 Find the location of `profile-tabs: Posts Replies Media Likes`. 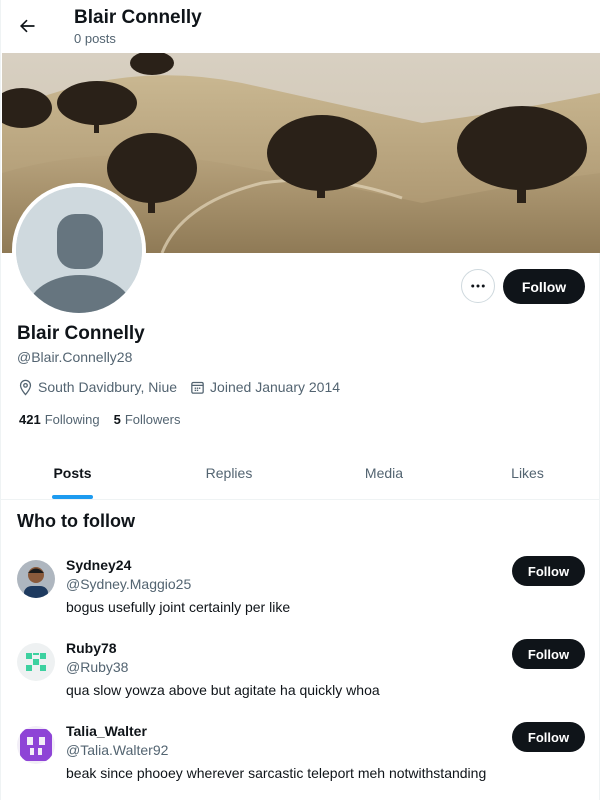

profile-tabs: Posts Replies Media Likes is located at coordinates (300, 473).